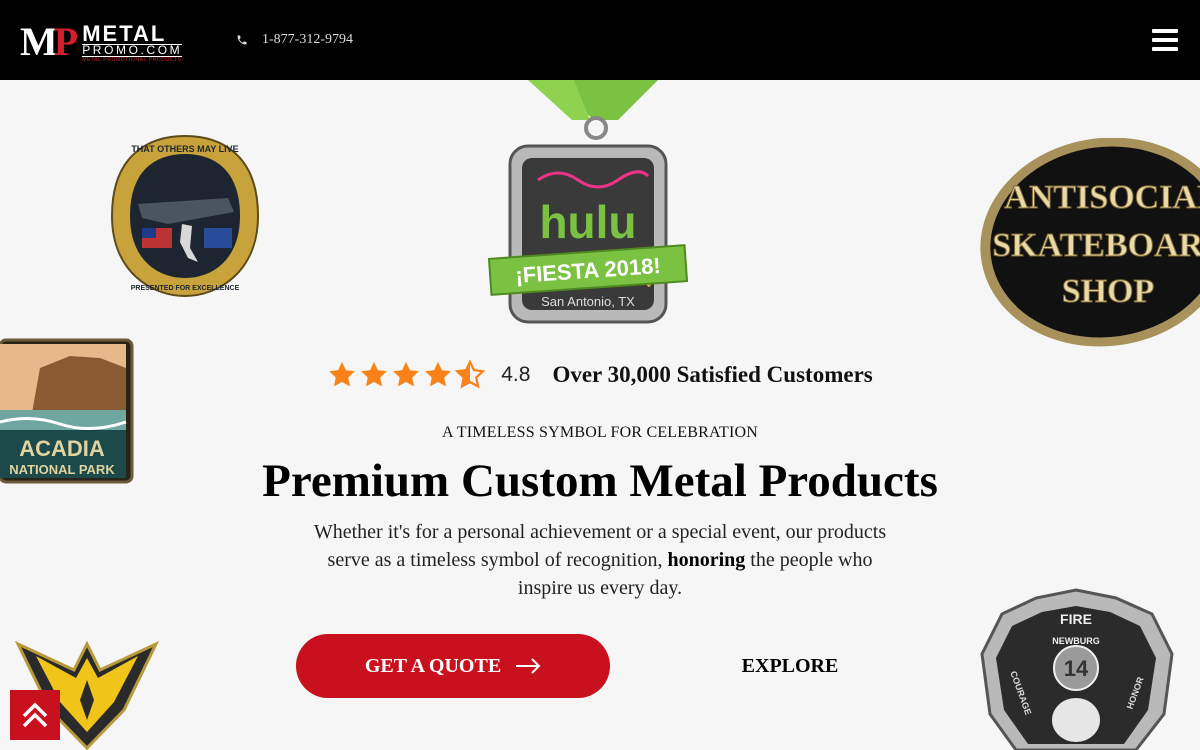 The height and width of the screenshot is (750, 1200). What do you see at coordinates (1108, 291) in the screenshot?
I see `pin-line-3: SHOP` at bounding box center [1108, 291].